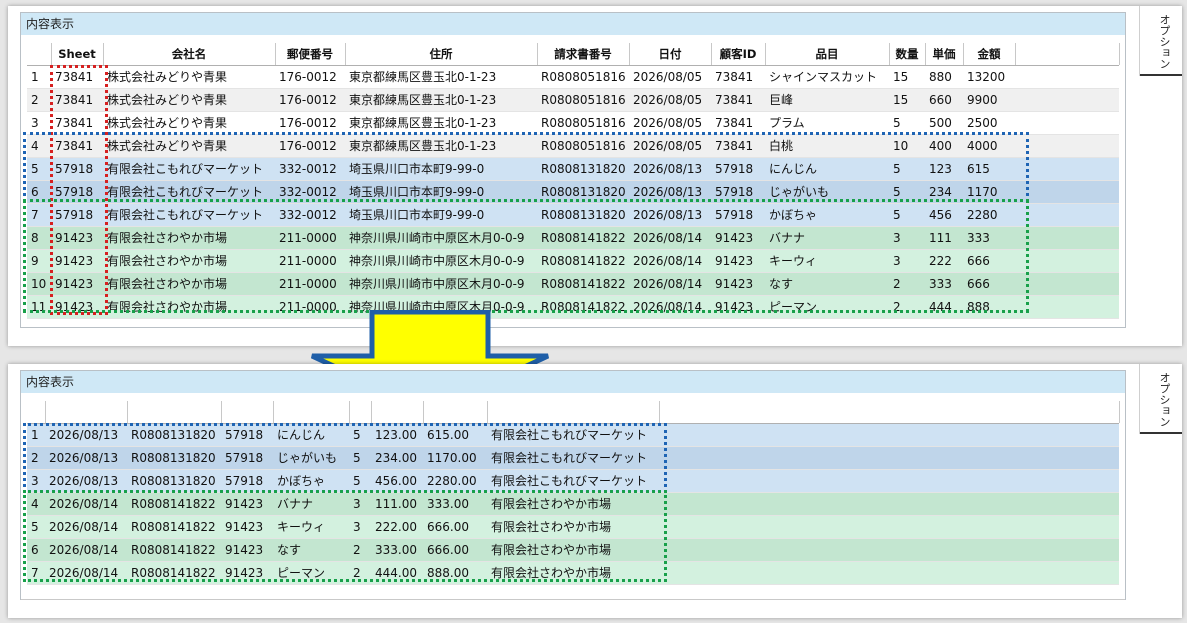 The width and height of the screenshot is (1187, 623). Describe the element at coordinates (189, 54) in the screenshot. I see `column-header: 会社名` at that location.